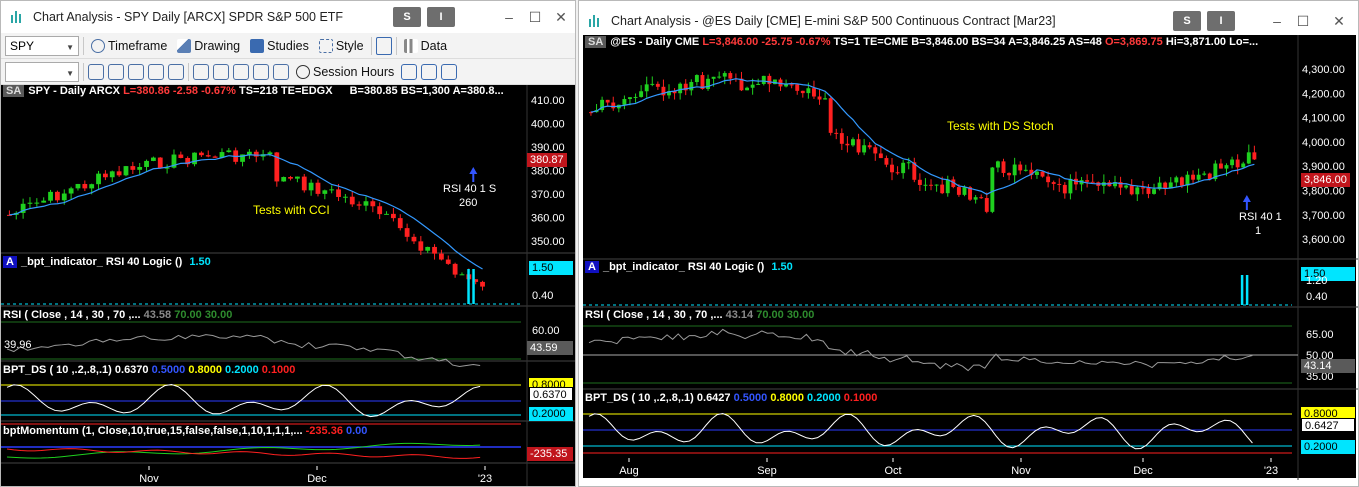 This screenshot has height=487, width=1359. I want to click on session-hours-button: Session Hours, so click(345, 71).